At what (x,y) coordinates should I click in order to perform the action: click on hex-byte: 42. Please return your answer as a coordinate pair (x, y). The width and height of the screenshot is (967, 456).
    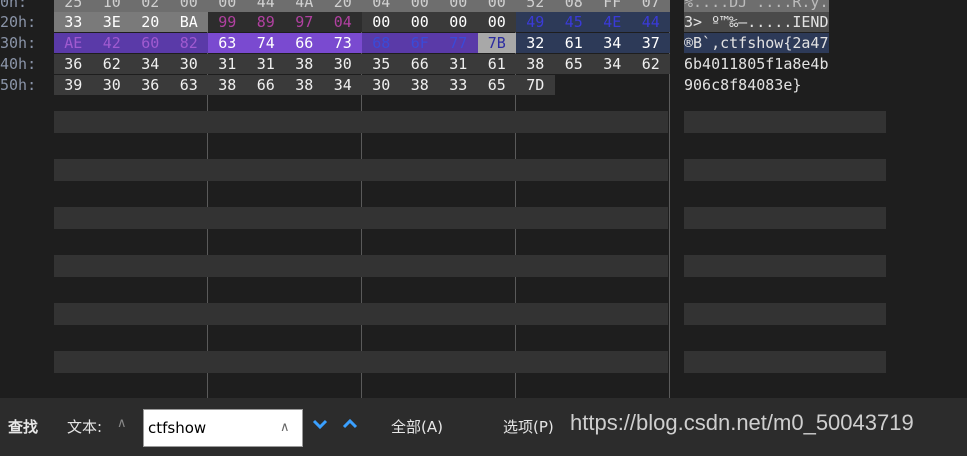
    Looking at the image, I should click on (111, 43).